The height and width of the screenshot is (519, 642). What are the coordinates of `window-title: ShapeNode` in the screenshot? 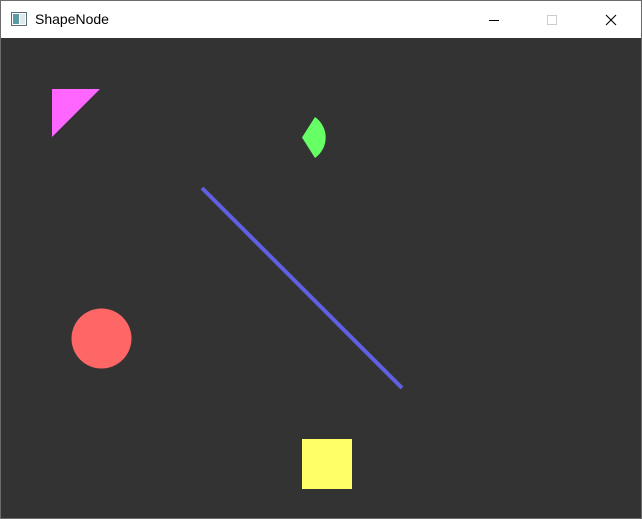 It's located at (72, 19).